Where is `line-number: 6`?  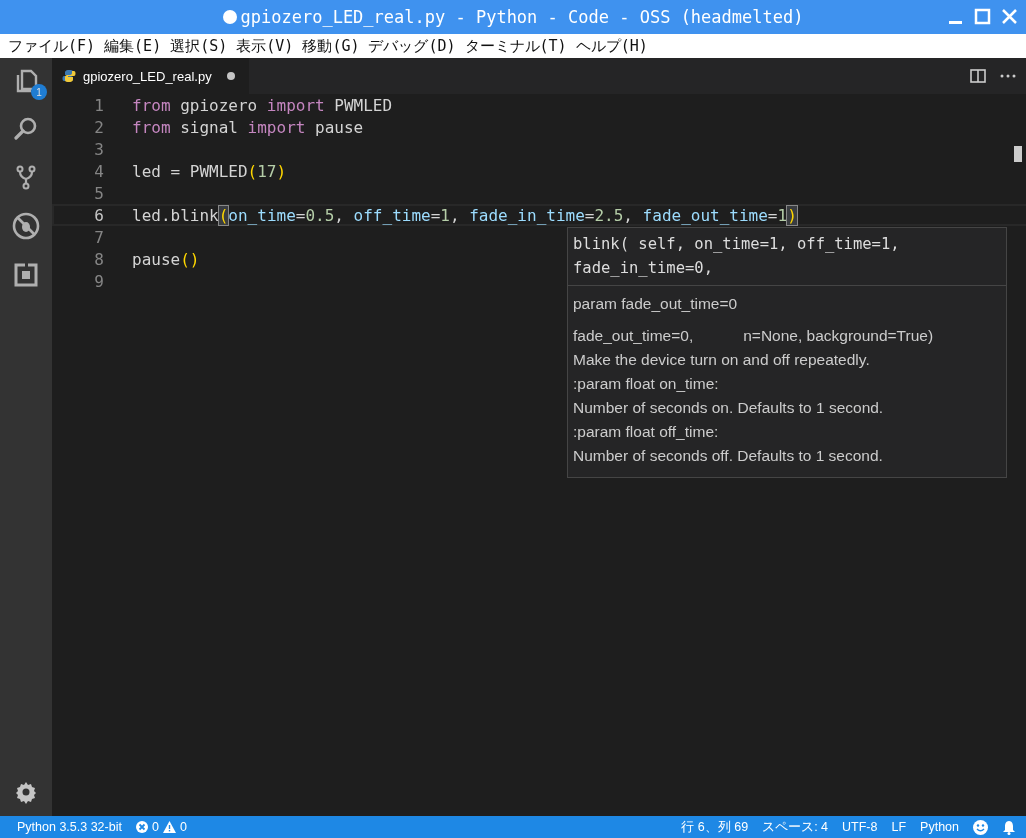 line-number: 6 is located at coordinates (98, 215).